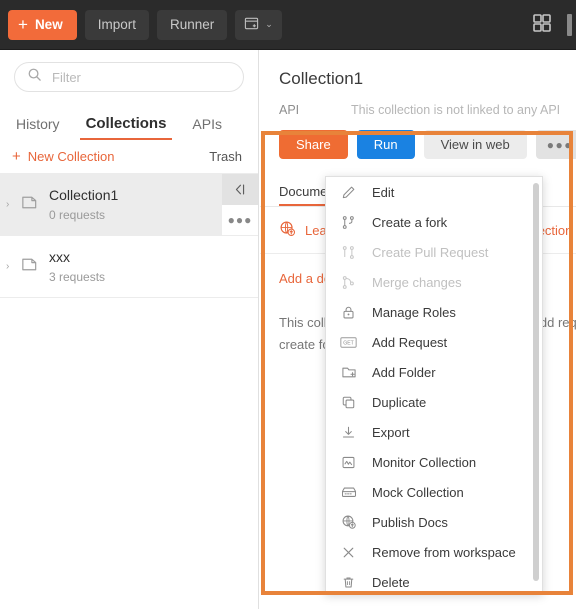 The image size is (576, 609). What do you see at coordinates (38, 124) in the screenshot?
I see `sidebar-tab-history-label: History` at bounding box center [38, 124].